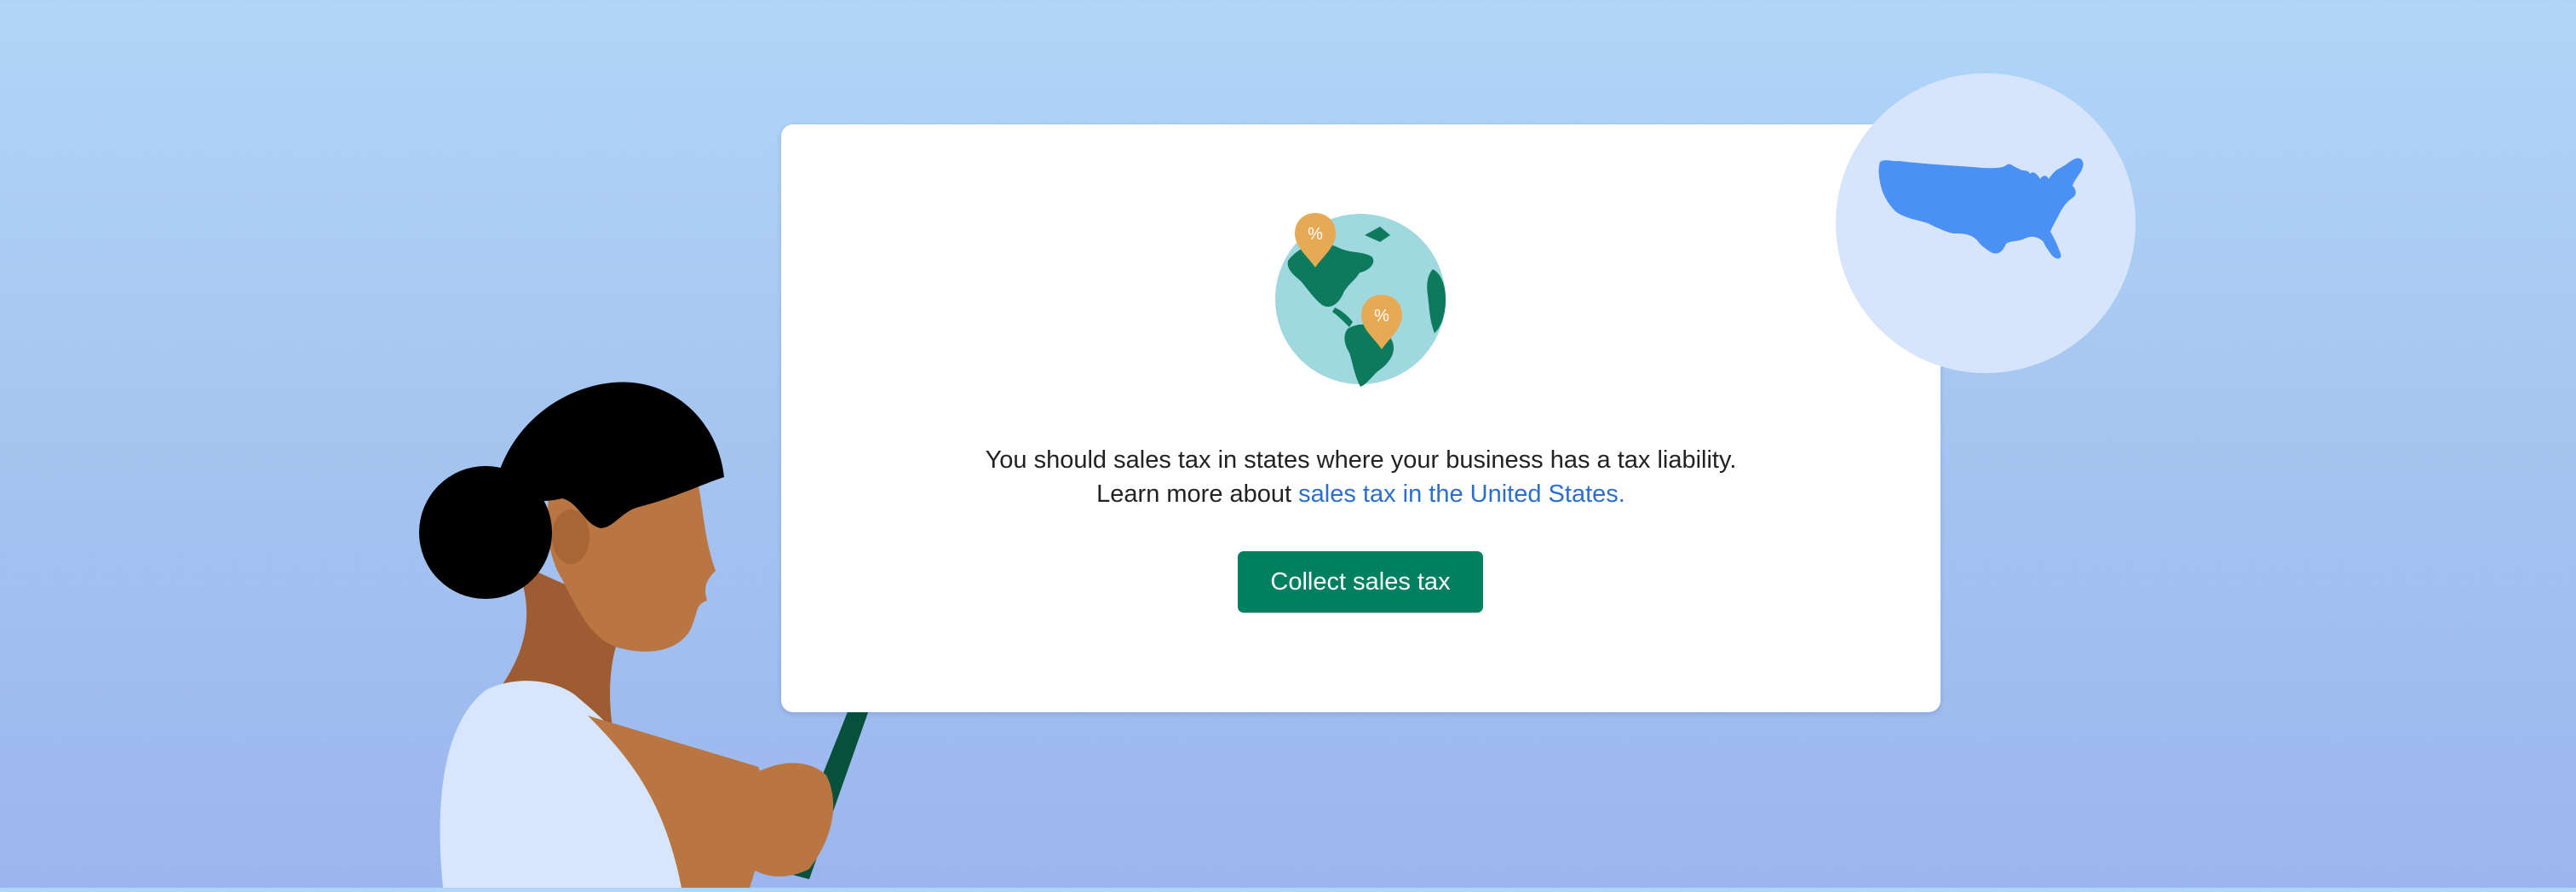 Image resolution: width=2576 pixels, height=892 pixels. I want to click on globe-tax-icon: % %, so click(1360, 299).